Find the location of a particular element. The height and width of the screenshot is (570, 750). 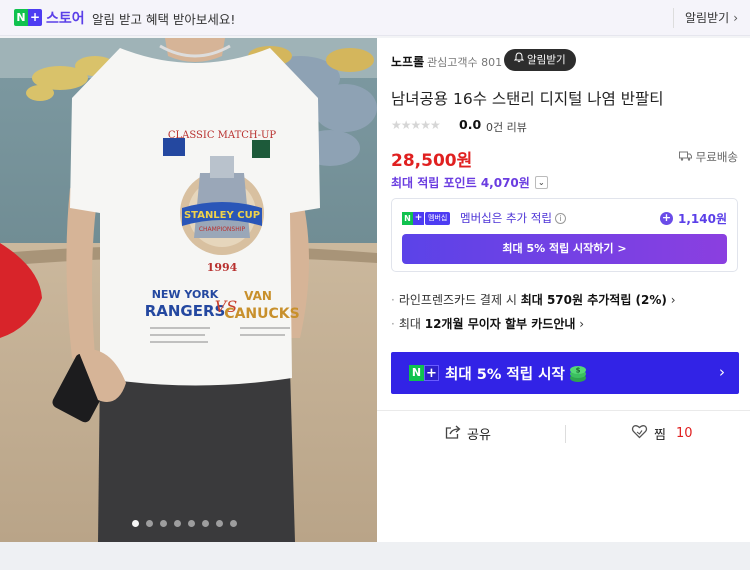

membership-badge: N + 멤버십 is located at coordinates (426, 218).